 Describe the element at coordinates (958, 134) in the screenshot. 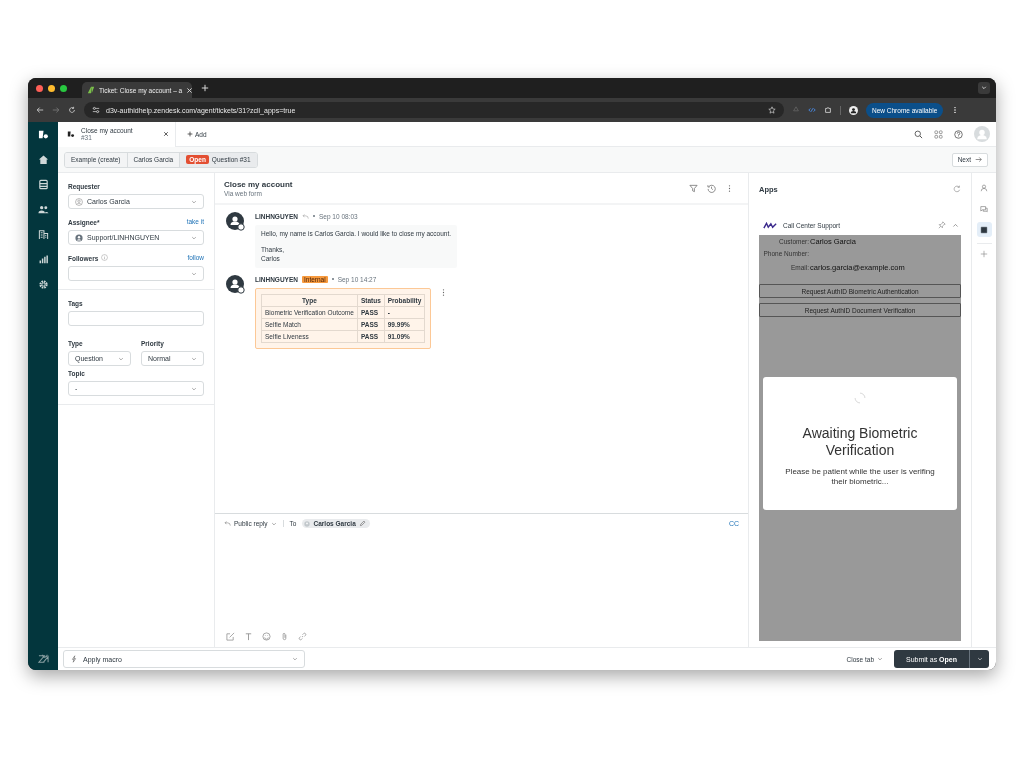

I see `help-icon` at that location.